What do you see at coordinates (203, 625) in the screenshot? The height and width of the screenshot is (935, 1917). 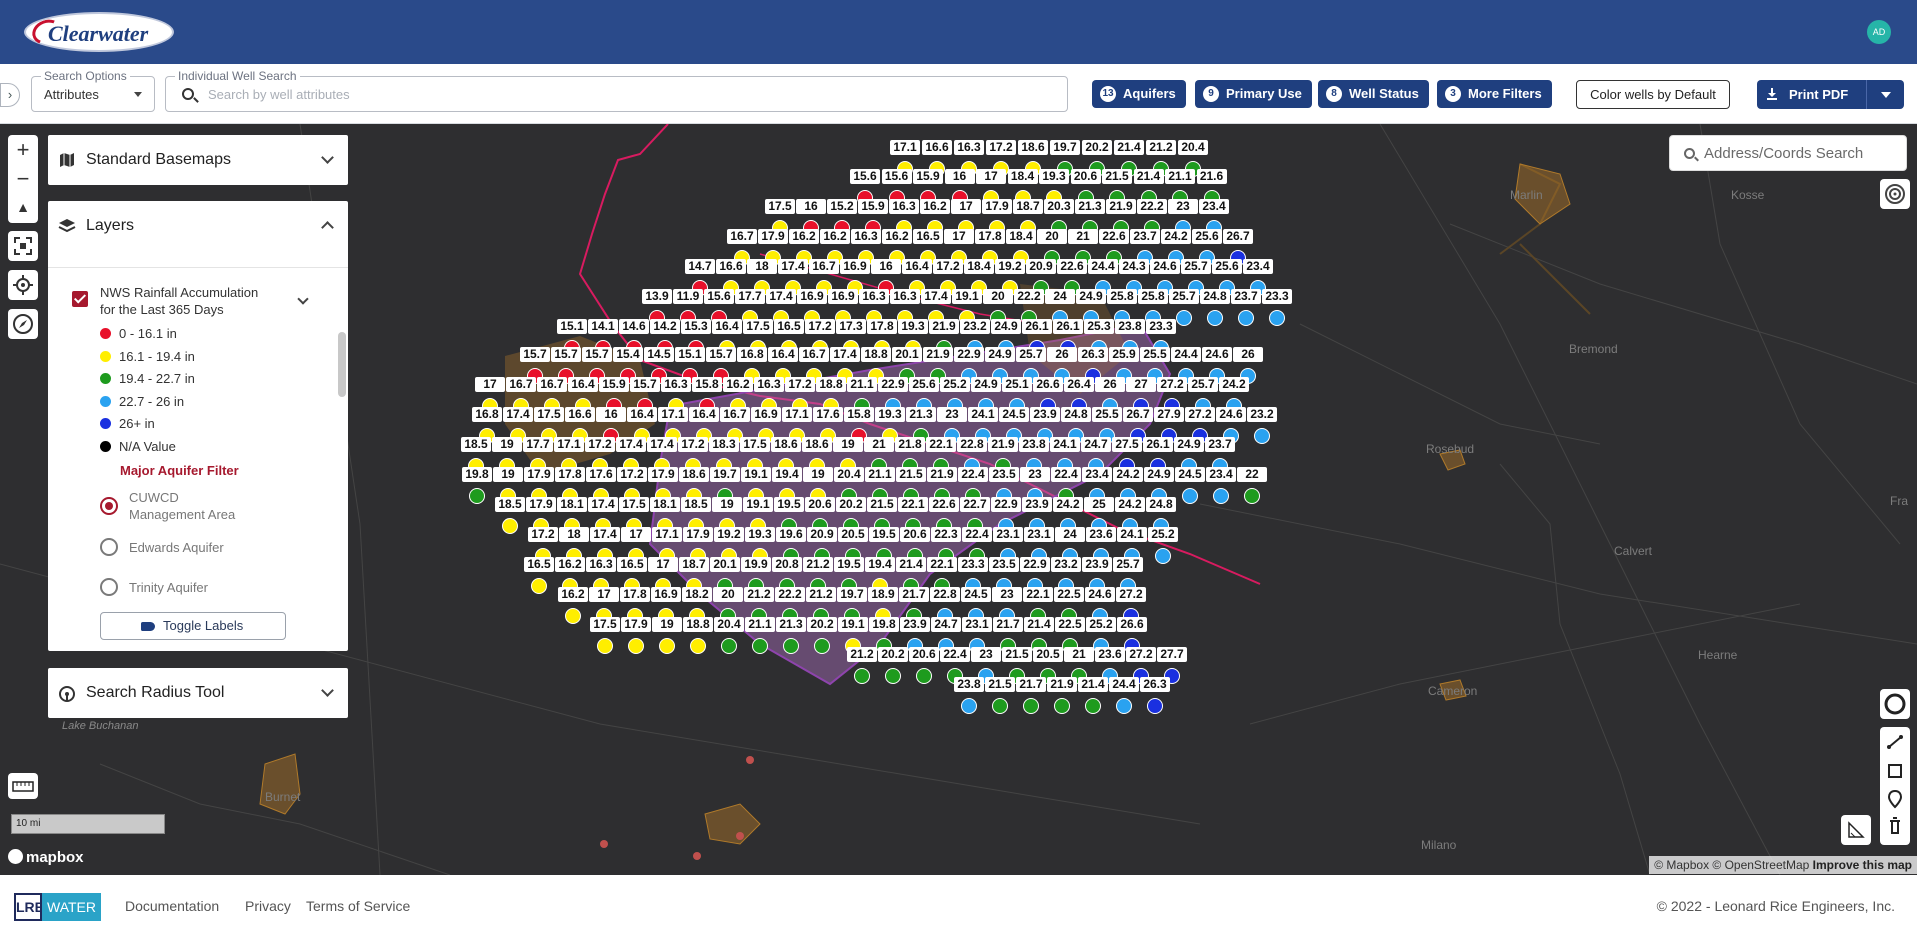 I see `toggle-labels-label: Toggle Labels` at bounding box center [203, 625].